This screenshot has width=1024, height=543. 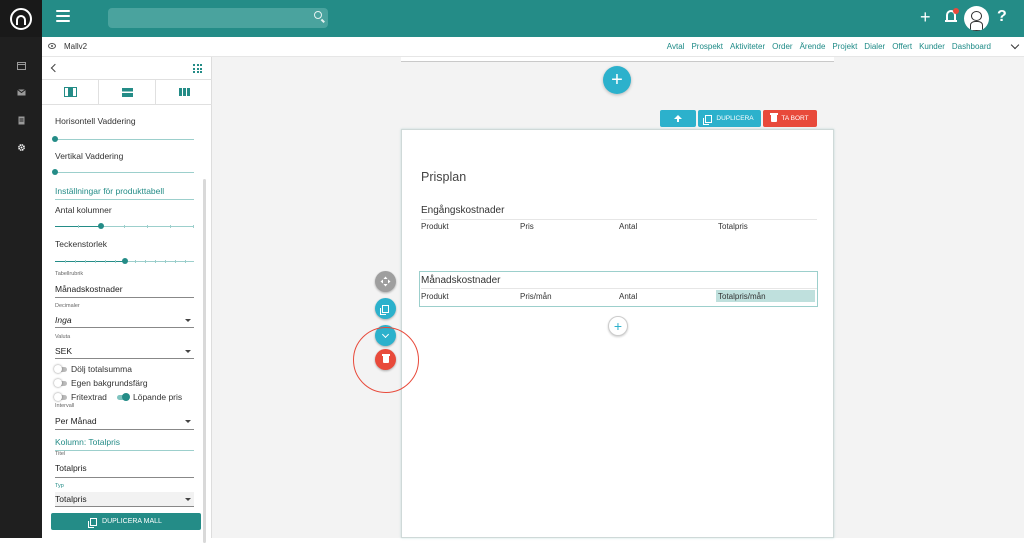 What do you see at coordinates (527, 226) in the screenshot?
I see `column-header: Pris` at bounding box center [527, 226].